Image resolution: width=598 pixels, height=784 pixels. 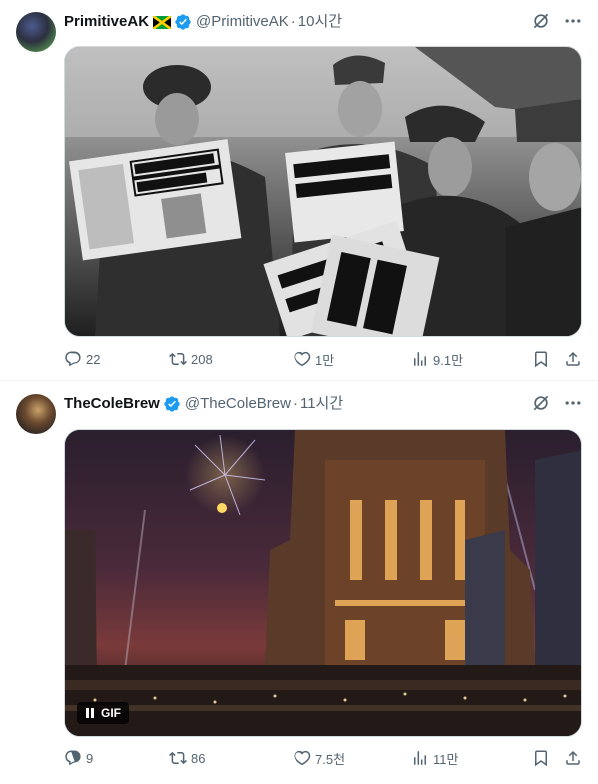 What do you see at coordinates (242, 22) in the screenshot?
I see `user-handle: @PrimitiveAK` at bounding box center [242, 22].